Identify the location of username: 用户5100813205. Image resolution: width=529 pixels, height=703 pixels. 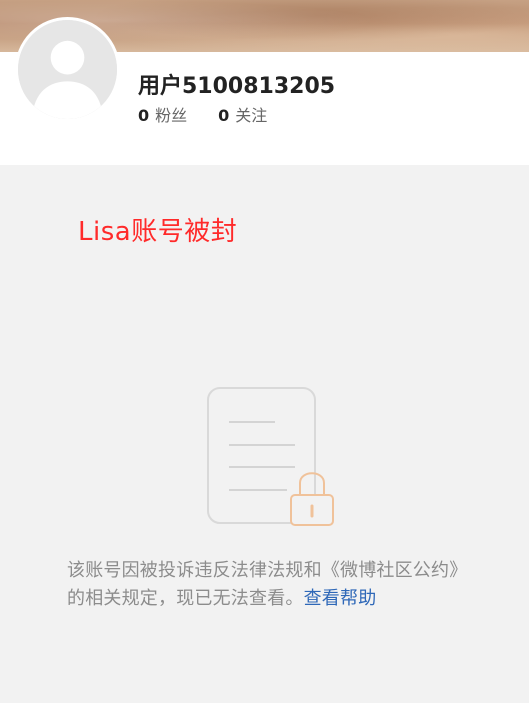
(237, 86).